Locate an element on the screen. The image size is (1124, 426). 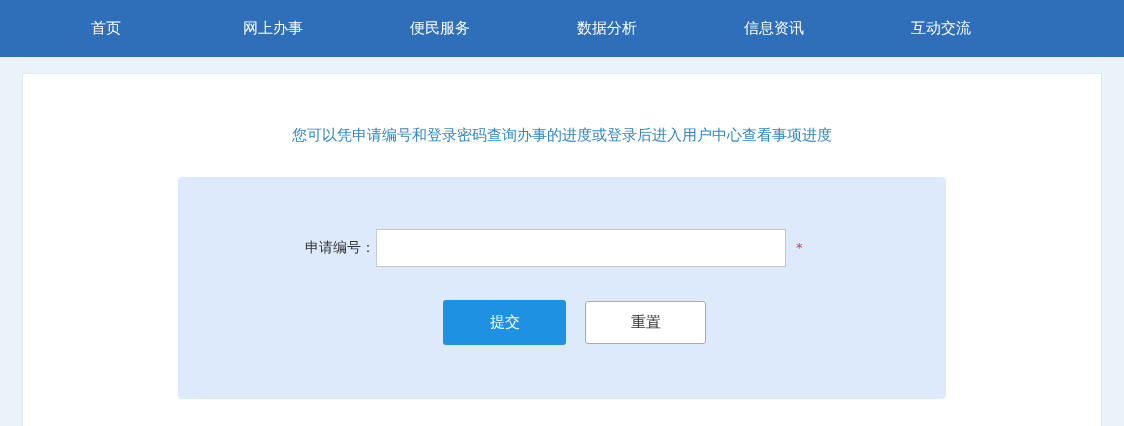
nav-link: 数据分析 is located at coordinates (606, 28).